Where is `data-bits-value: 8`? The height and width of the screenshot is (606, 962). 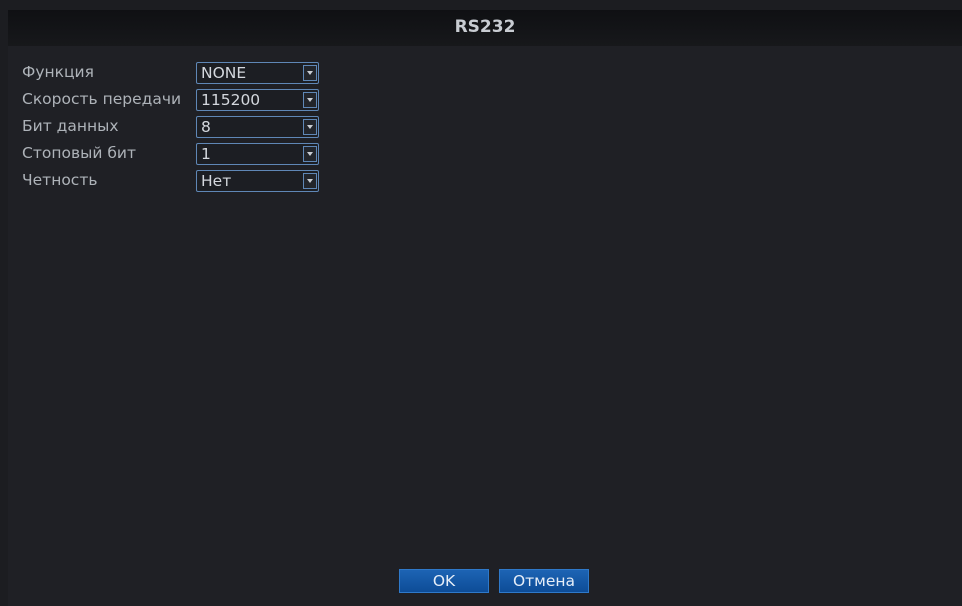
data-bits-value: 8 is located at coordinates (206, 127).